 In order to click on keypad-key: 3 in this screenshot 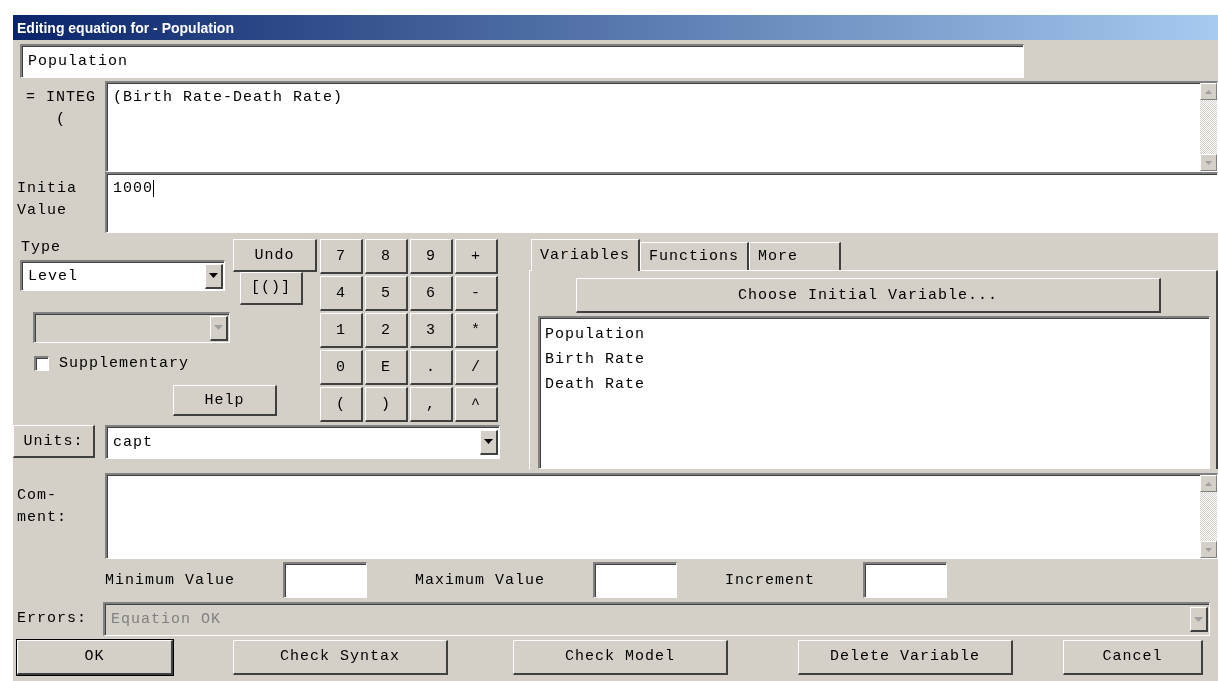, I will do `click(431, 330)`.